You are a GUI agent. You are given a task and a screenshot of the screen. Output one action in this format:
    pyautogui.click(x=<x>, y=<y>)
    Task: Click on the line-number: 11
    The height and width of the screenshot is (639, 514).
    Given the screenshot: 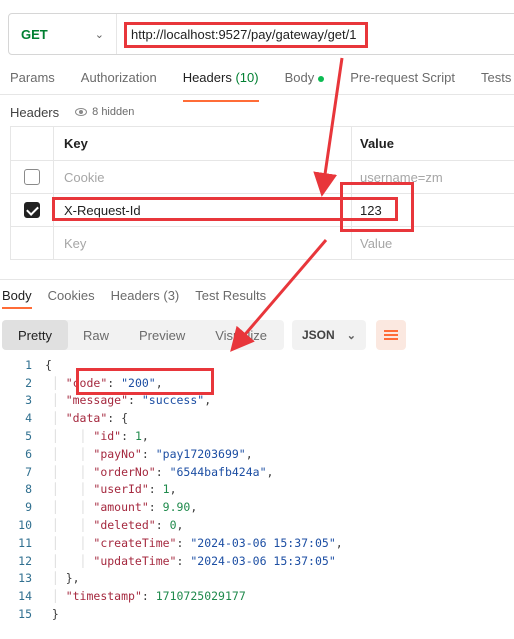 What is the action you would take?
    pyautogui.click(x=25, y=542)
    